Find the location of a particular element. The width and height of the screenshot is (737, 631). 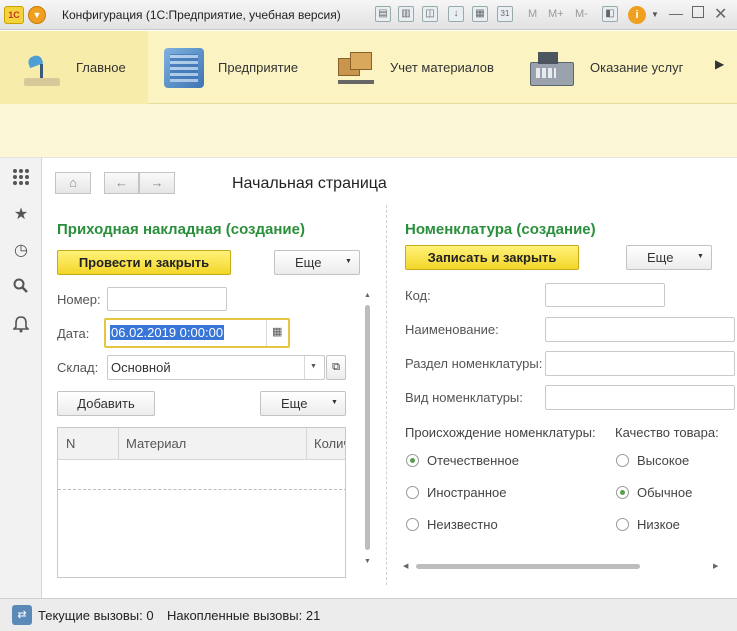

radio-label: Обычное is located at coordinates (665, 492).